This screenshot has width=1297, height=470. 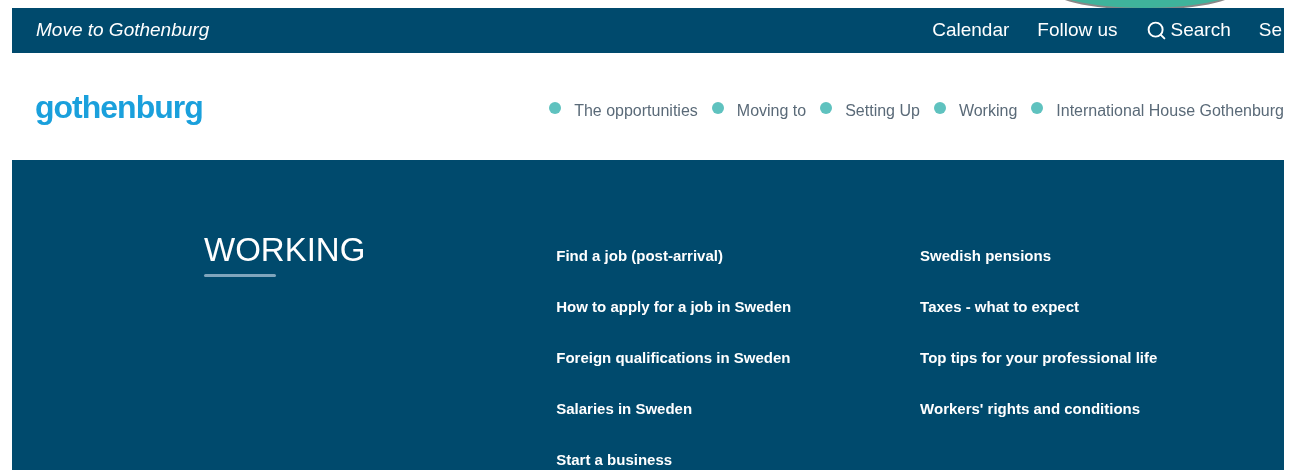 What do you see at coordinates (1156, 30) in the screenshot?
I see `search-icon` at bounding box center [1156, 30].